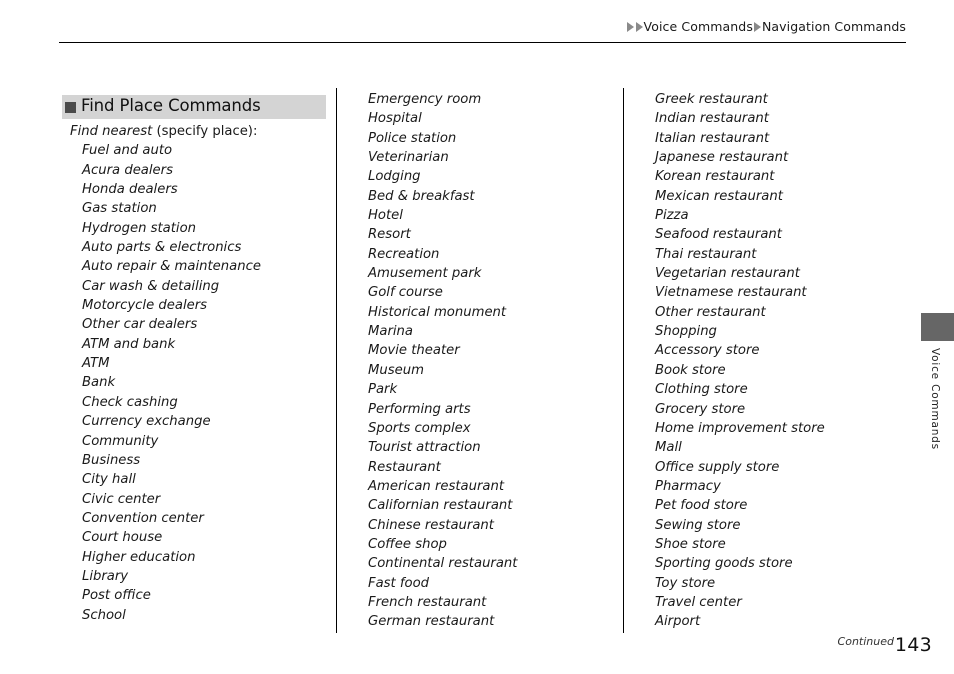  What do you see at coordinates (722, 158) in the screenshot?
I see `list-item: Japanese restaurant` at bounding box center [722, 158].